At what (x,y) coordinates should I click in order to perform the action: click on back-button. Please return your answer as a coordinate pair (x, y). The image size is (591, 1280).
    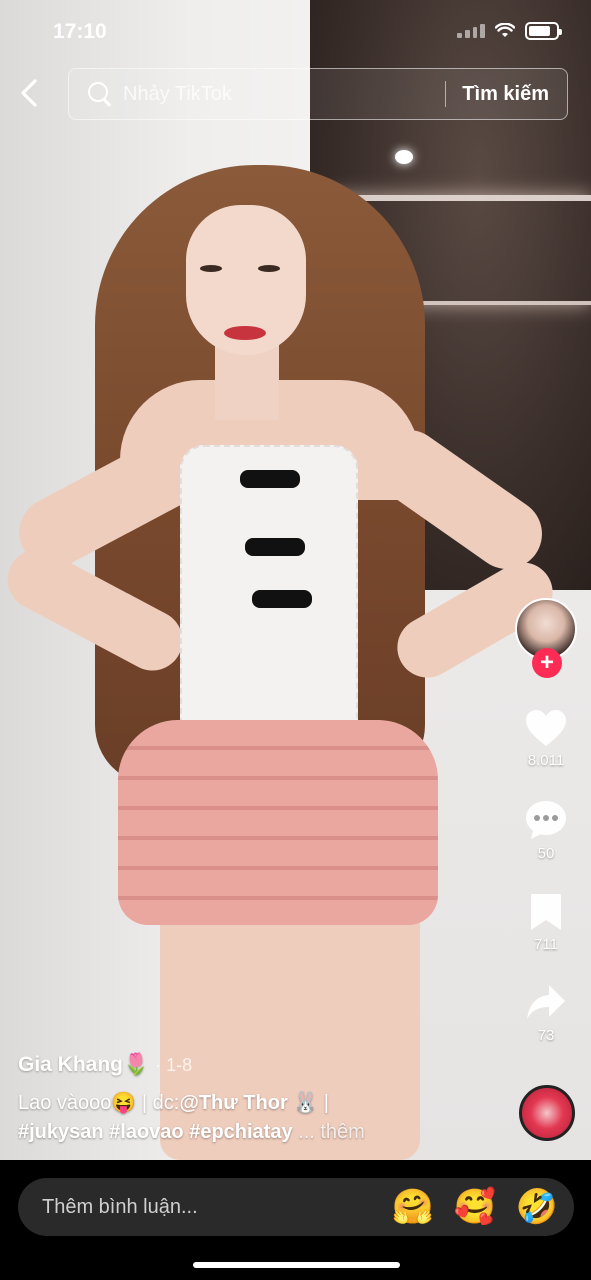
    Looking at the image, I should click on (33, 94).